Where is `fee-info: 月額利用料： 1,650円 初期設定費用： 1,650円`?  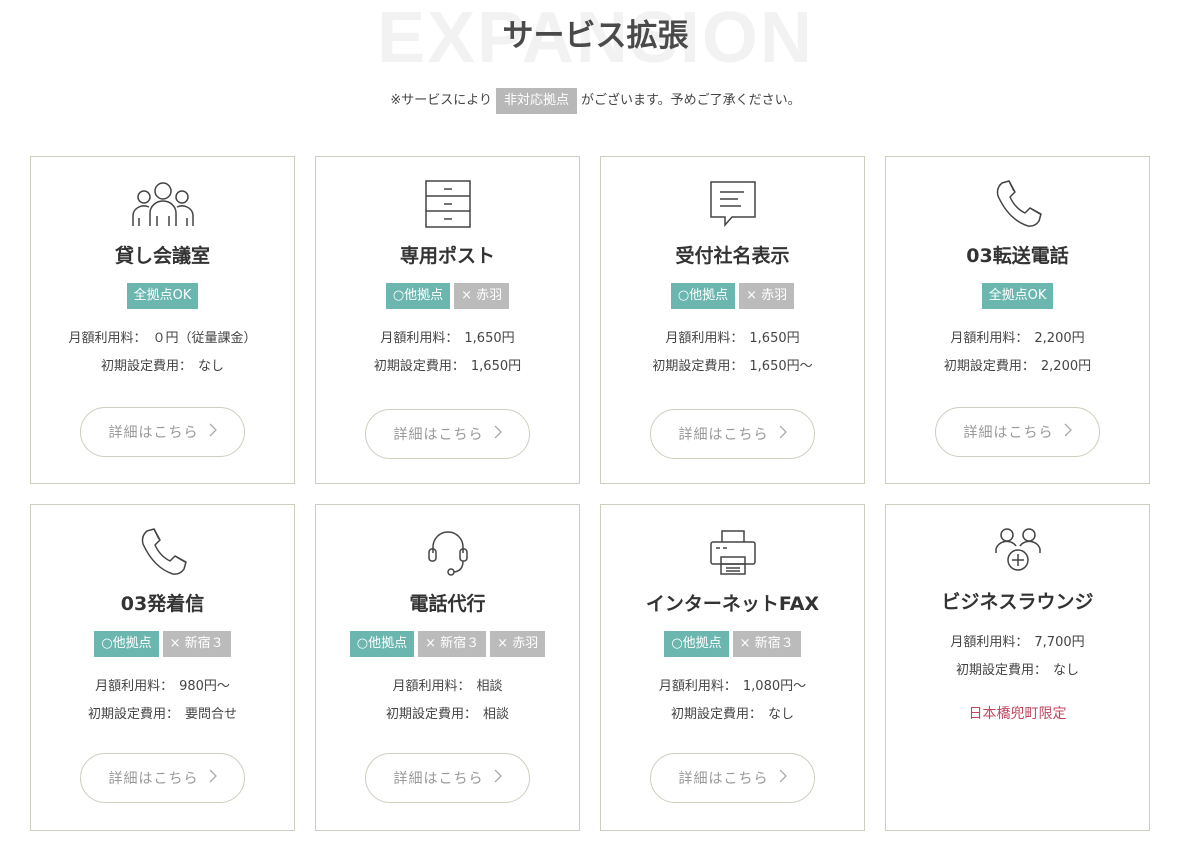
fee-info: 月額利用料： 1,650円 初期設定費用： 1,650円 is located at coordinates (447, 353).